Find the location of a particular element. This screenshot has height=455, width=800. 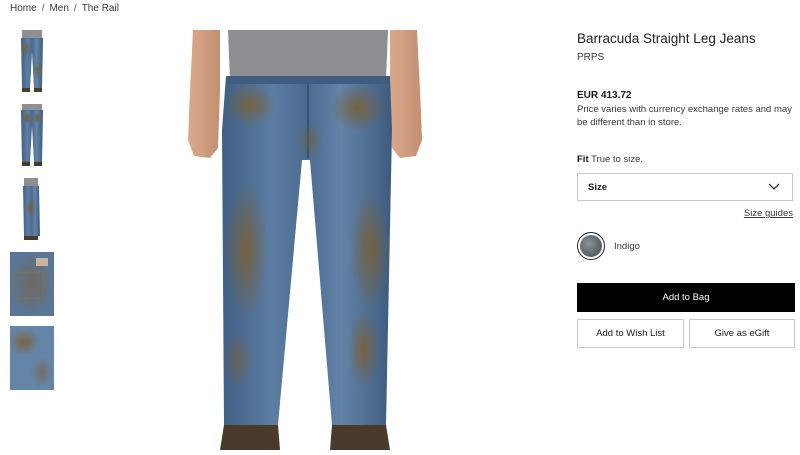

swatch-fill is located at coordinates (591, 246).